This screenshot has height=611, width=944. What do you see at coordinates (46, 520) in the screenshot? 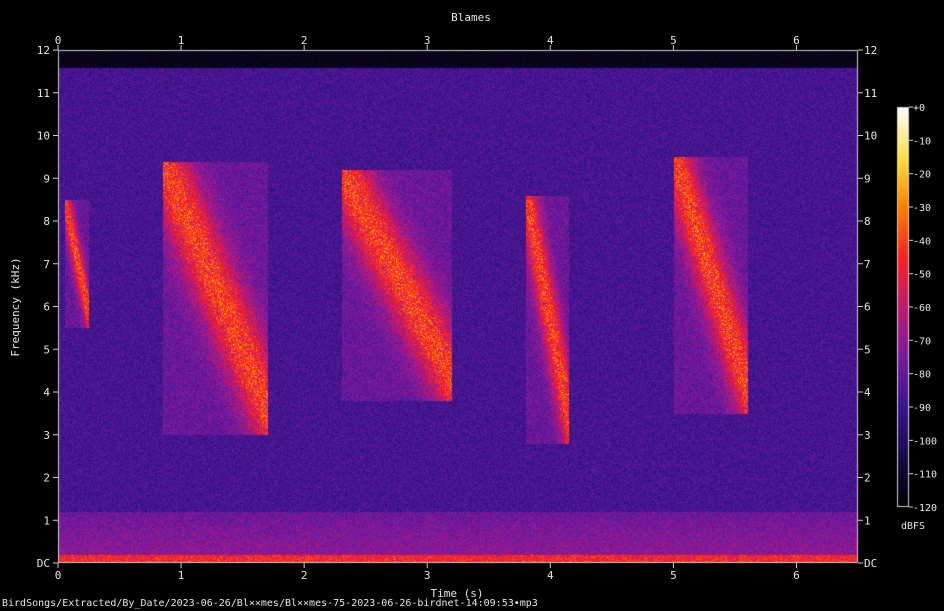
I see `y-tick-label-left: 1` at bounding box center [46, 520].